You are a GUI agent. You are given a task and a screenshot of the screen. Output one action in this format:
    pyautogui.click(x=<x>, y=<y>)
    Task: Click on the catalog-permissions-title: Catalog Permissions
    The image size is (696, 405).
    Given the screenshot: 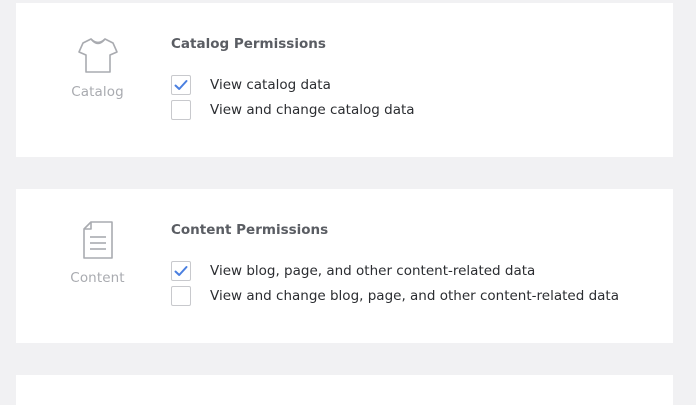 What is the action you would take?
    pyautogui.click(x=248, y=44)
    